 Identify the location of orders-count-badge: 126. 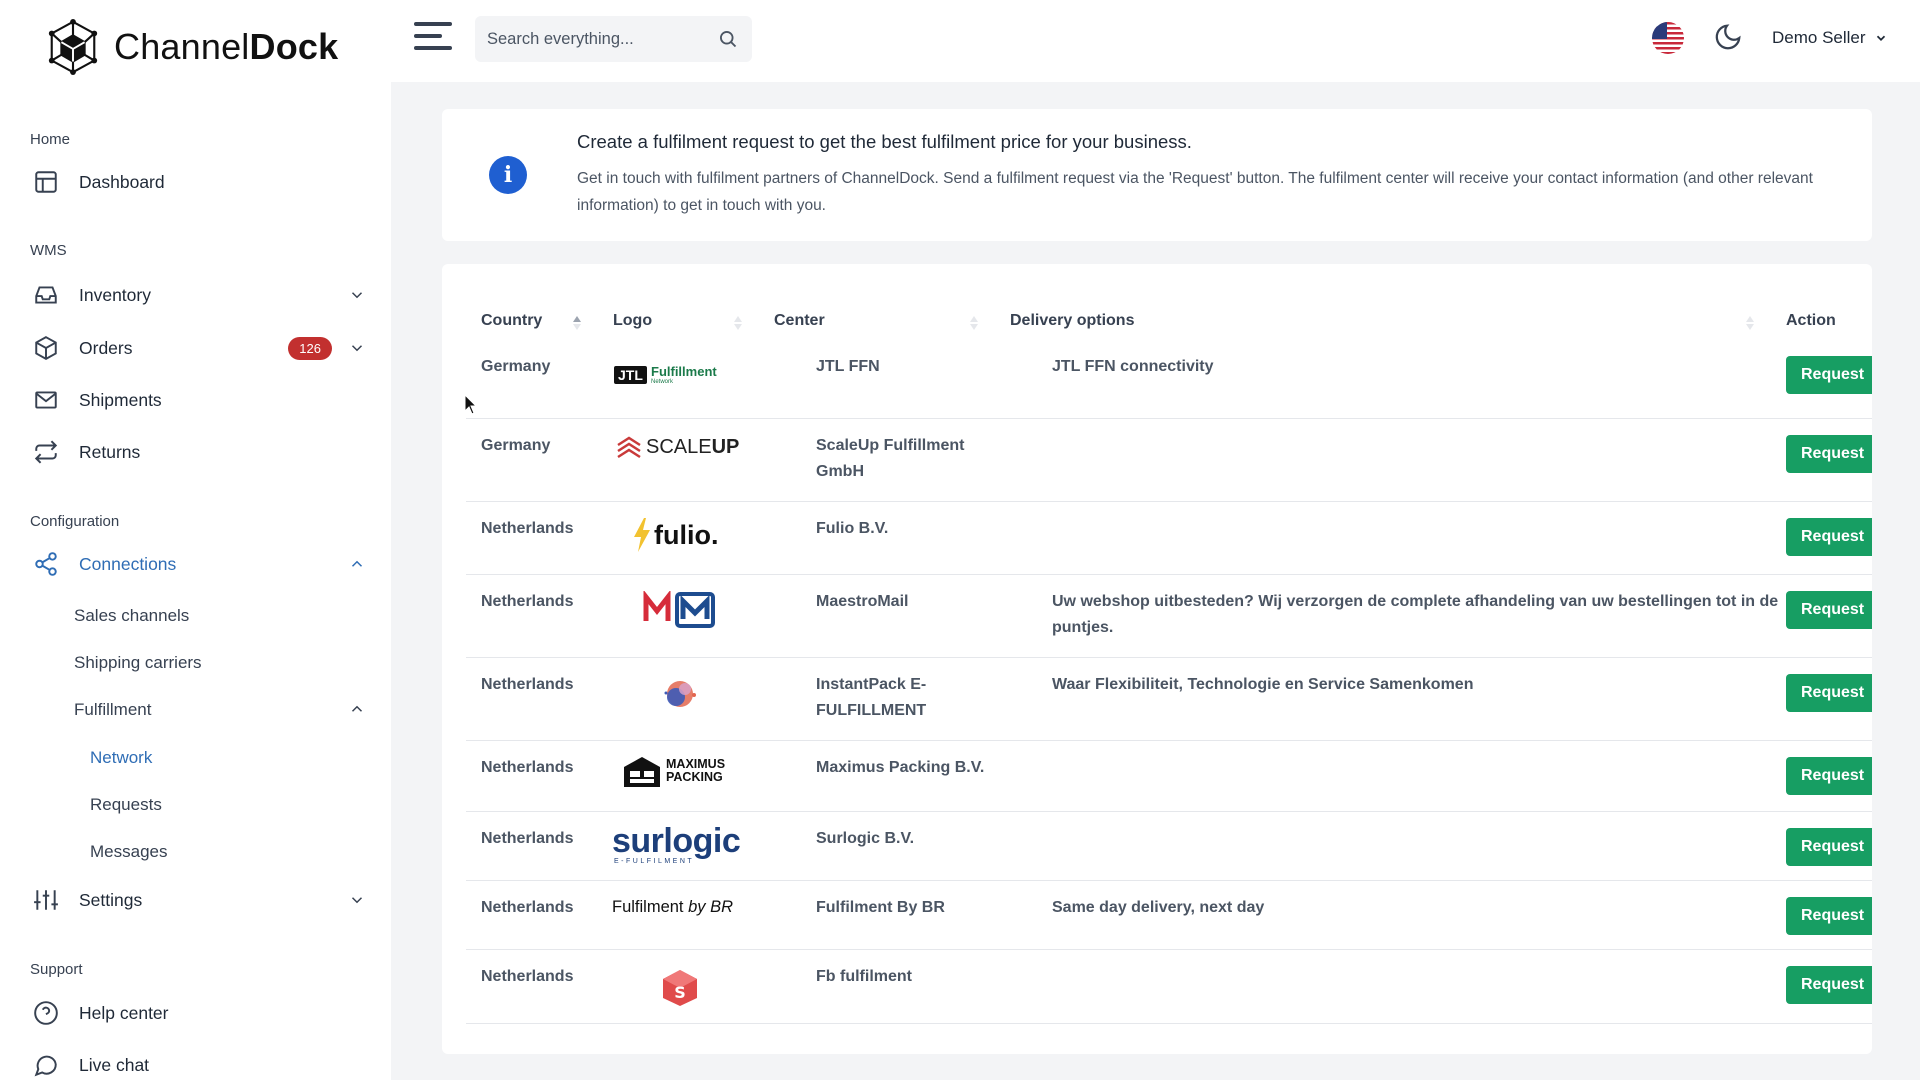
(310, 348).